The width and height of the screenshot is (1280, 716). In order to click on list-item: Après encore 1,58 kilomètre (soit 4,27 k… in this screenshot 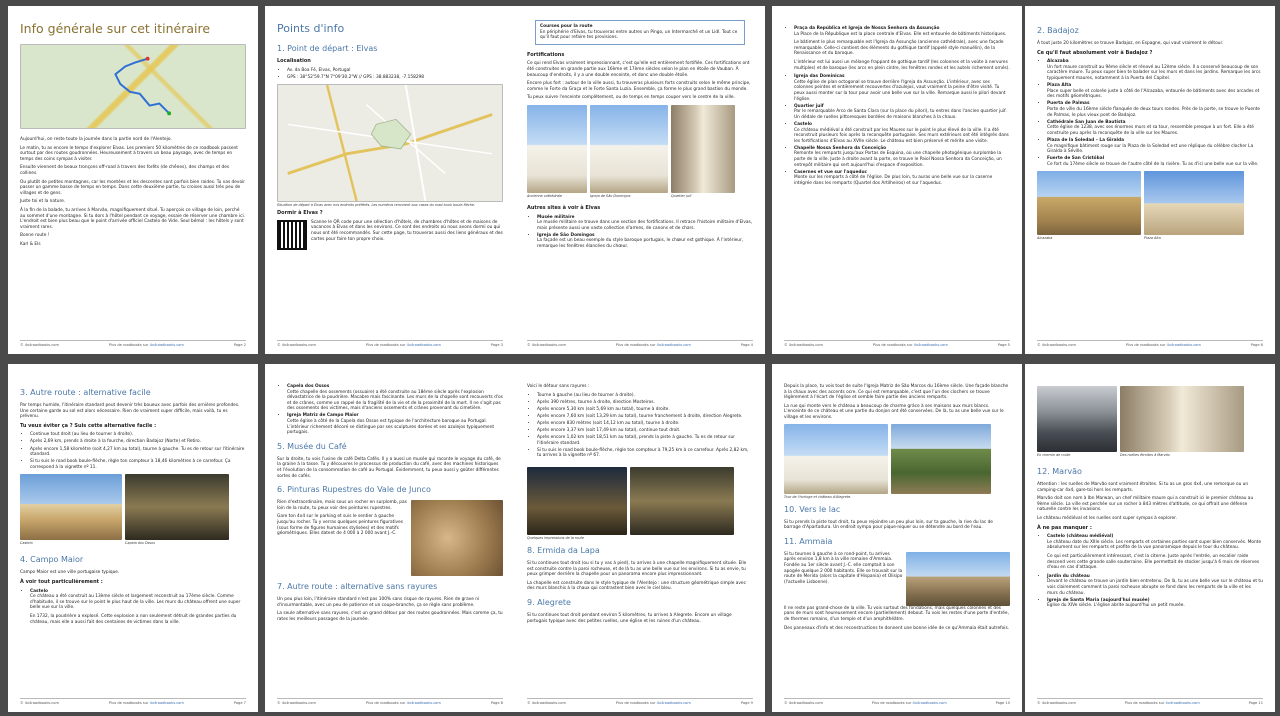, I will do `click(138, 452)`.